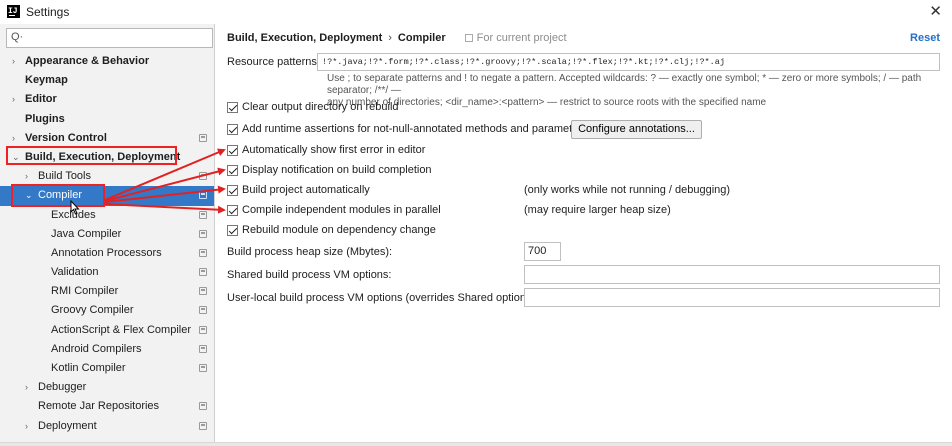 The width and height of the screenshot is (952, 446). I want to click on tree-item-label: Debugger, so click(62, 387).